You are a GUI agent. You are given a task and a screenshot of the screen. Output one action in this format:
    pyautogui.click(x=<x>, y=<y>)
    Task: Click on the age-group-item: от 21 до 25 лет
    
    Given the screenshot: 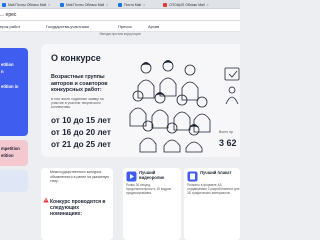 What is the action you would take?
    pyautogui.click(x=81, y=144)
    